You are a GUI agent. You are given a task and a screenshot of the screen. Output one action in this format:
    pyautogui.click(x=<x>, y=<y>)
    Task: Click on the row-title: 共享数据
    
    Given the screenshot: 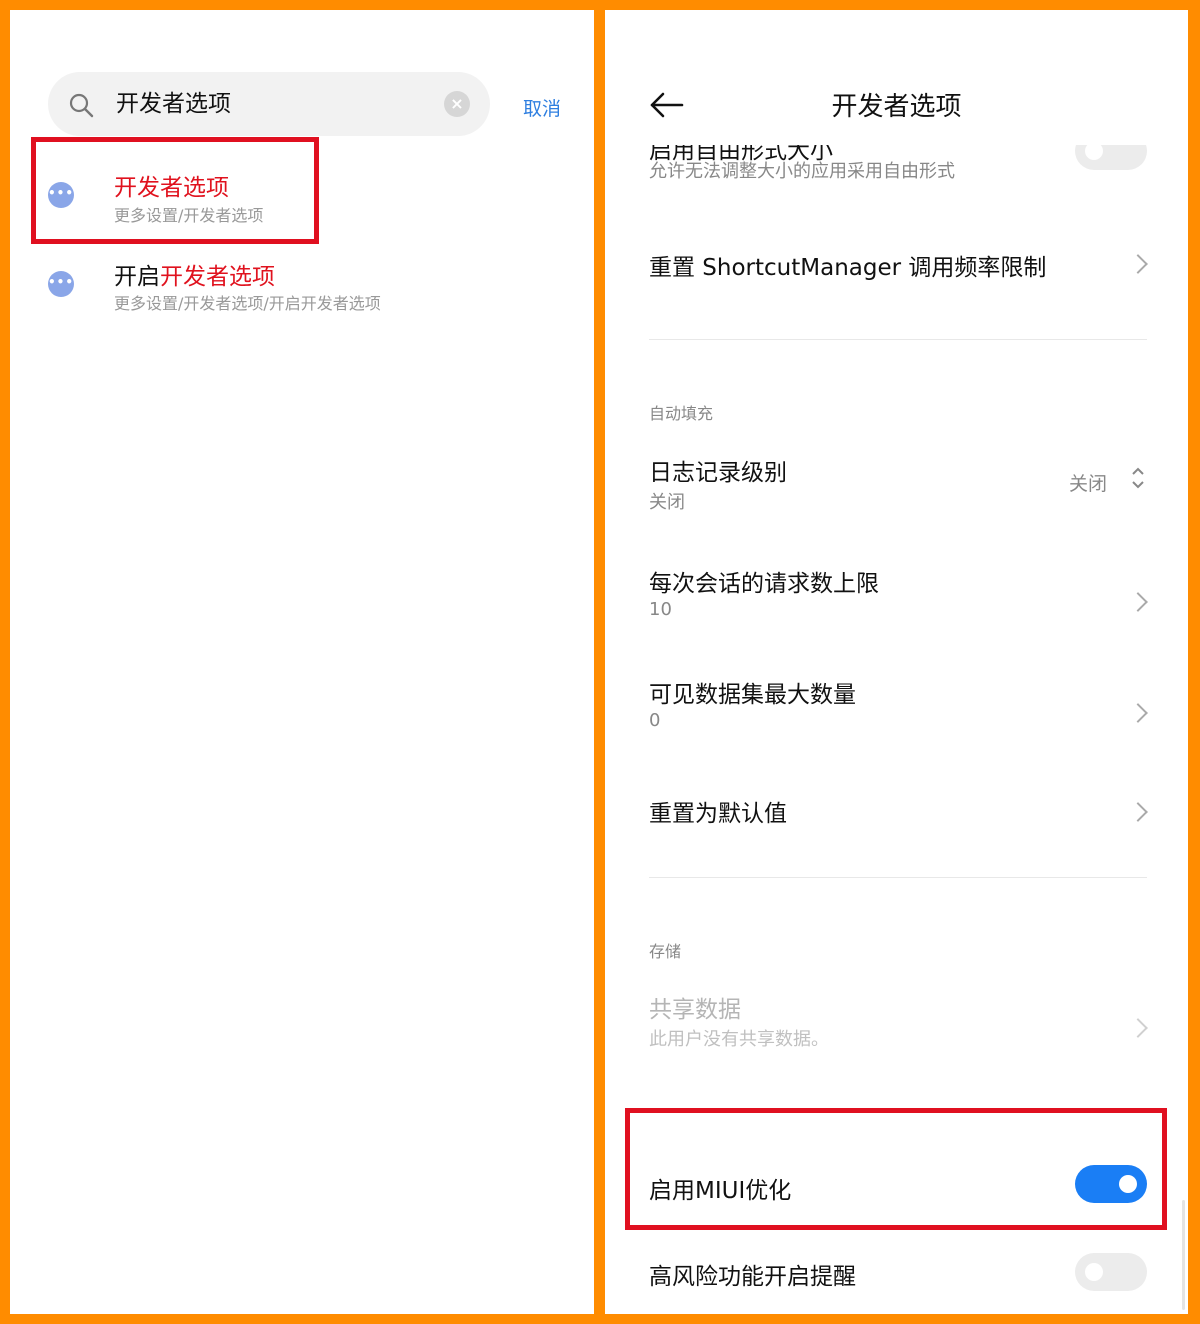 What is the action you would take?
    pyautogui.click(x=695, y=1010)
    